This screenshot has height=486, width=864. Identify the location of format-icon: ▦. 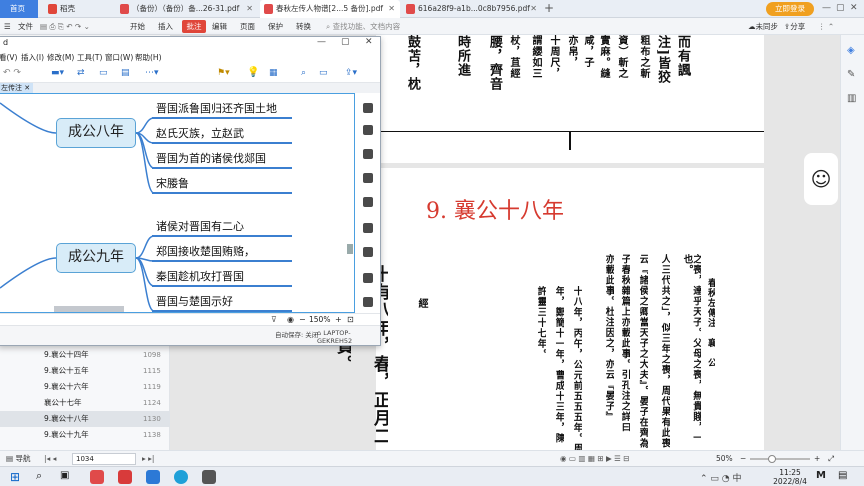
(273, 73).